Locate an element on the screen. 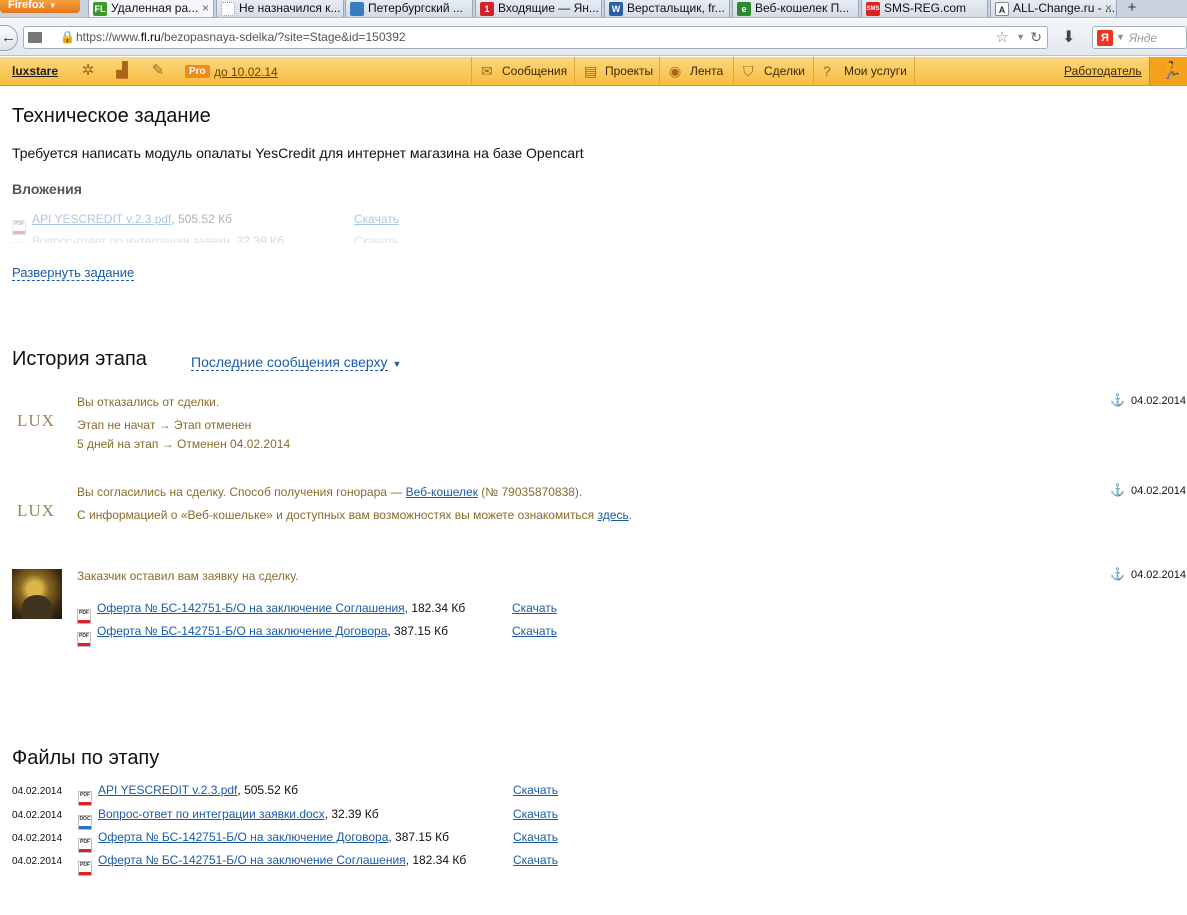 The width and height of the screenshot is (1187, 915). file-link: API YESCREDIT v.2.3.pdf is located at coordinates (167, 790).